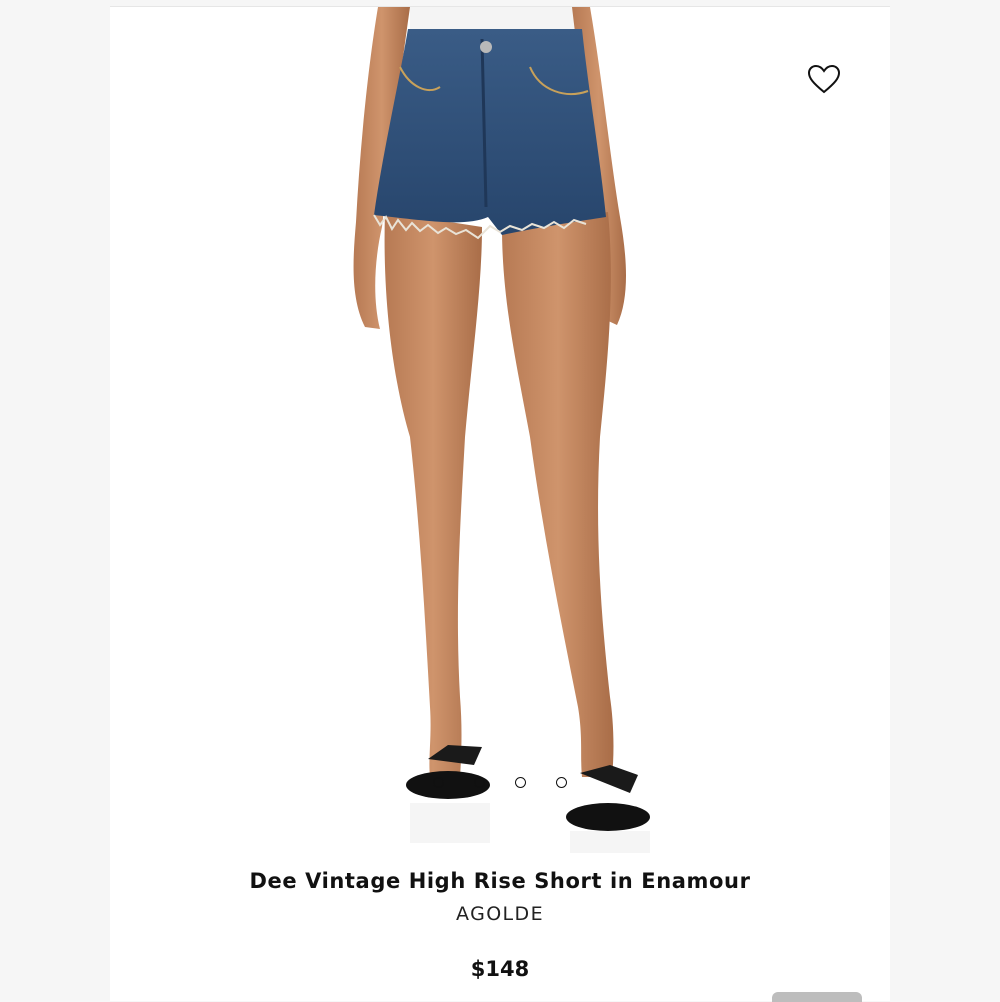 The image size is (1000, 1002). Describe the element at coordinates (500, 969) in the screenshot. I see `product-price: $148` at that location.